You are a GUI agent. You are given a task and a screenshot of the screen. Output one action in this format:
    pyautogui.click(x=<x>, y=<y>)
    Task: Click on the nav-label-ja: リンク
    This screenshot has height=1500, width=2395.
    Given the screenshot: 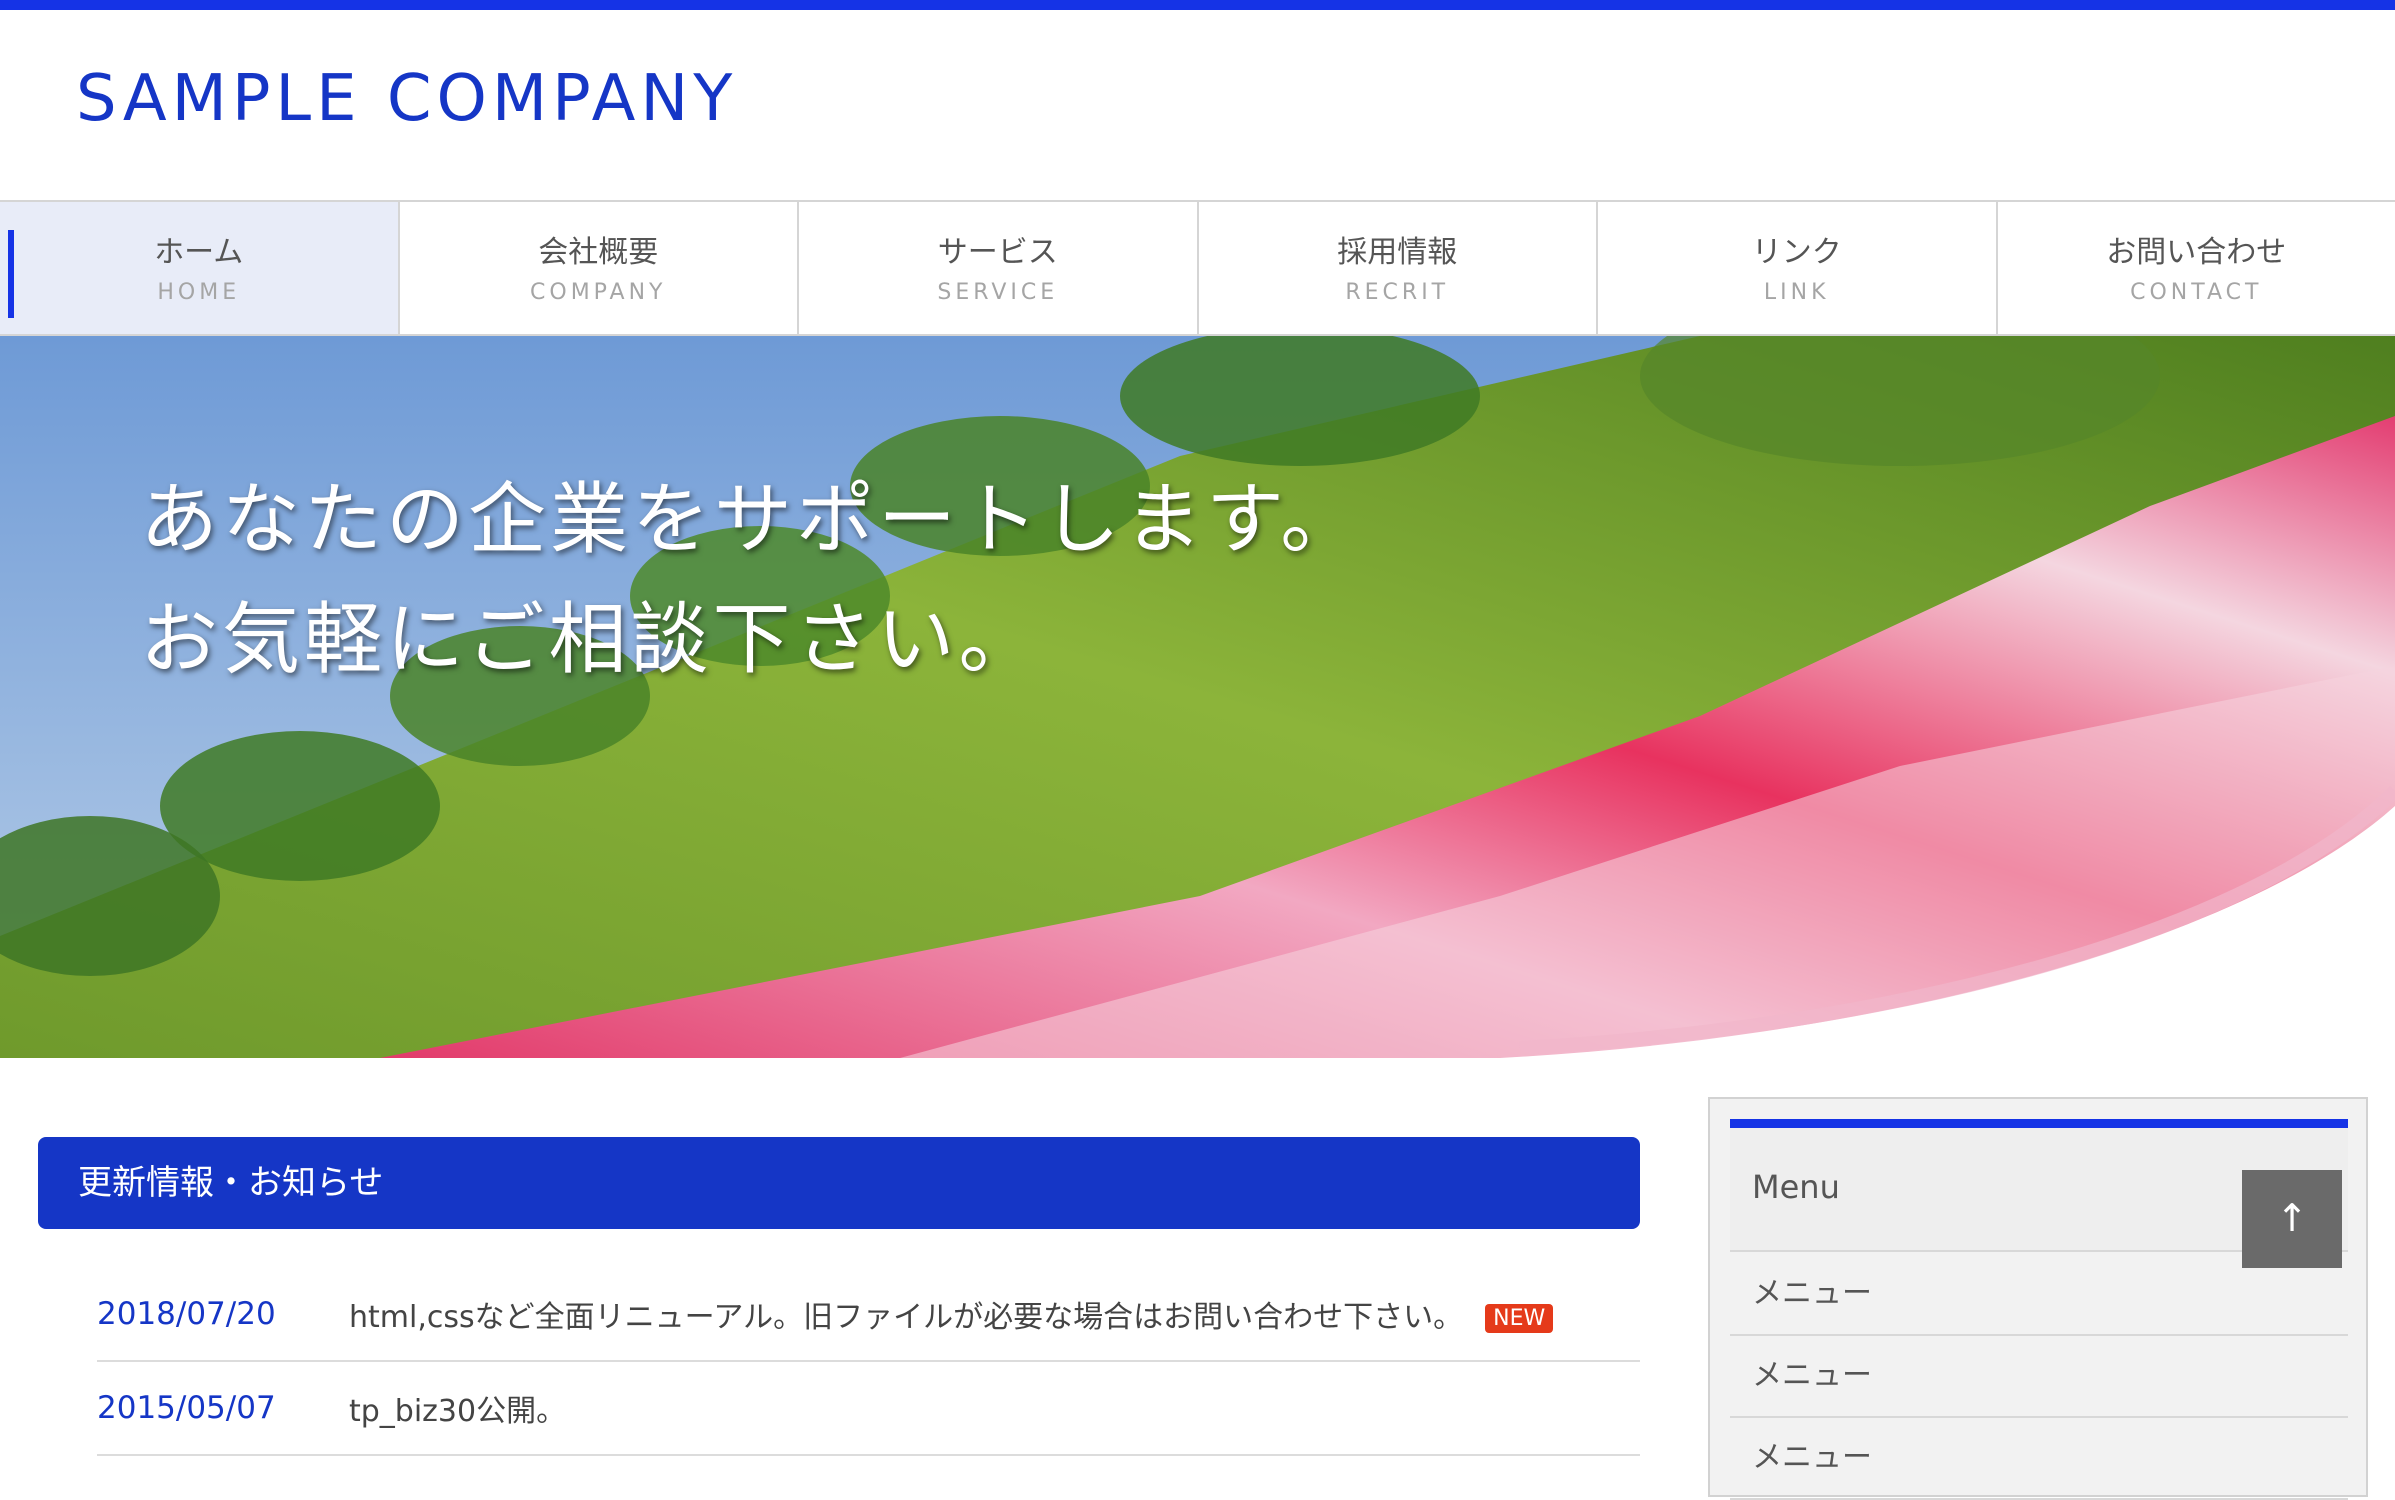 What is the action you would take?
    pyautogui.click(x=1797, y=253)
    